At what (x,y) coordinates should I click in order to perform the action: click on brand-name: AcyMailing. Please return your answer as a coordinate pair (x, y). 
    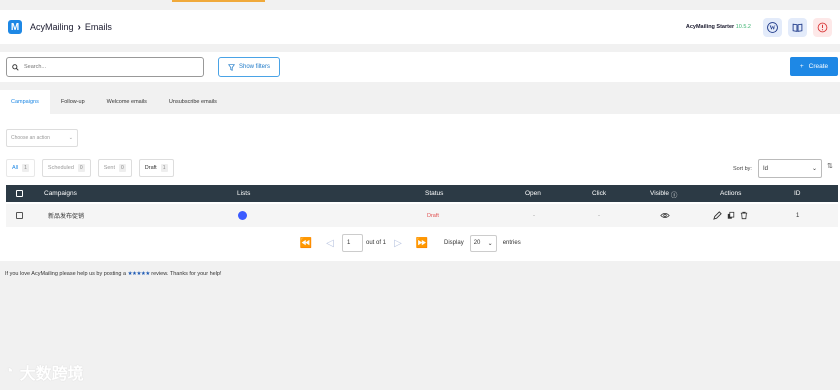
    Looking at the image, I should click on (52, 27).